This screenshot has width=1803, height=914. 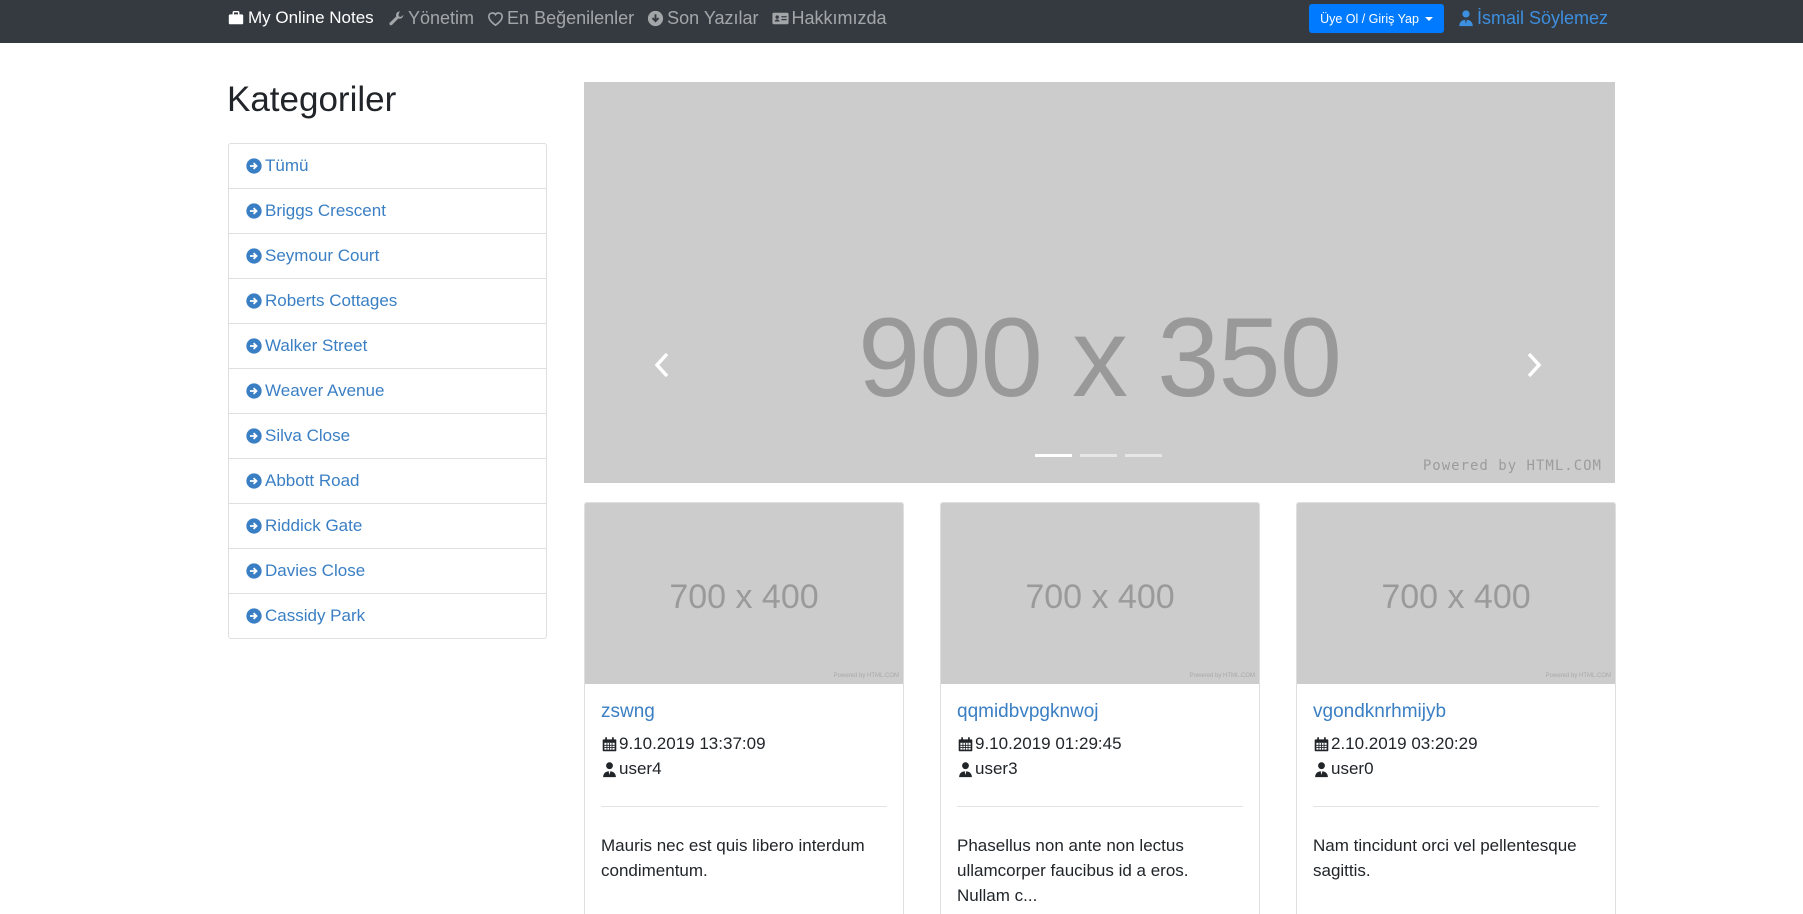 What do you see at coordinates (1404, 743) in the screenshot?
I see `card-date-text: 2.10.2019 03:20:29` at bounding box center [1404, 743].